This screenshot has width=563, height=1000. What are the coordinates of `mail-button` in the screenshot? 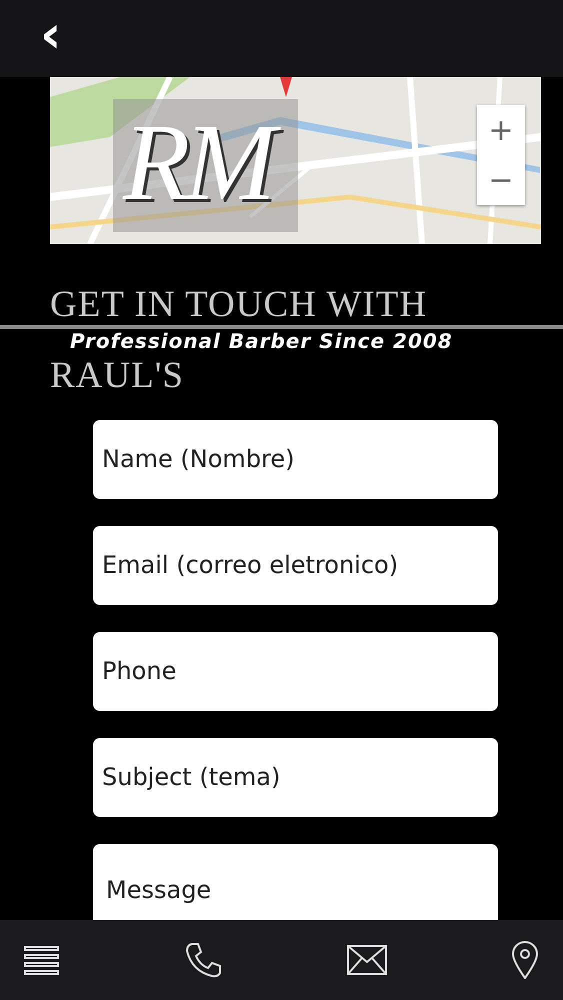 It's located at (366, 960).